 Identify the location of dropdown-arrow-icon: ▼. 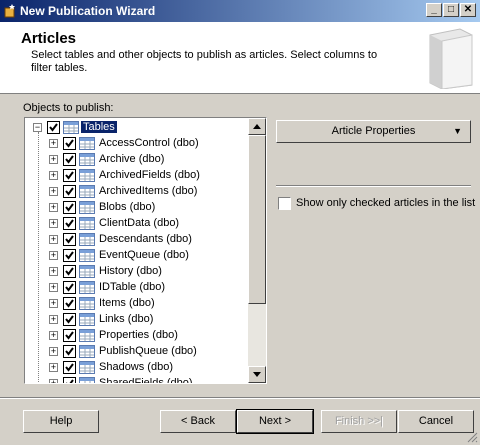
(457, 131).